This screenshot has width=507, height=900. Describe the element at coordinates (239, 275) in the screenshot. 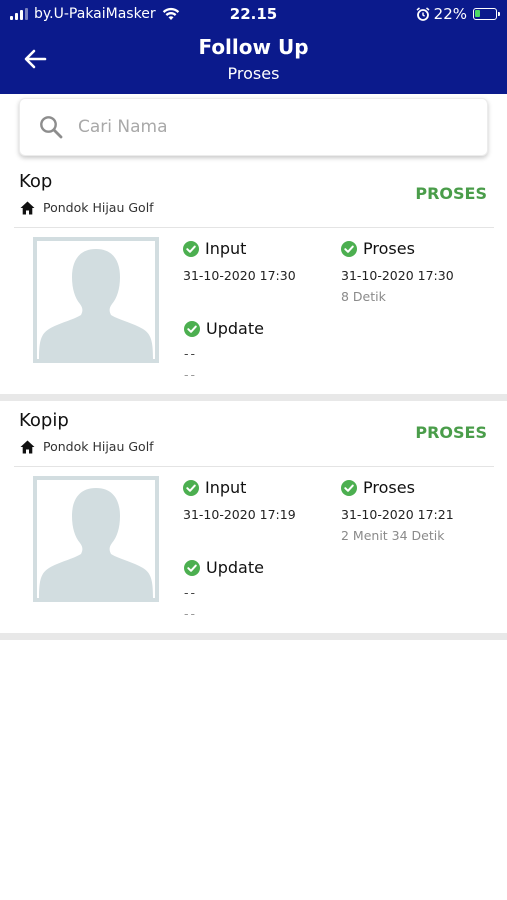

I see `input-time: 31-10-2020 17:30` at that location.